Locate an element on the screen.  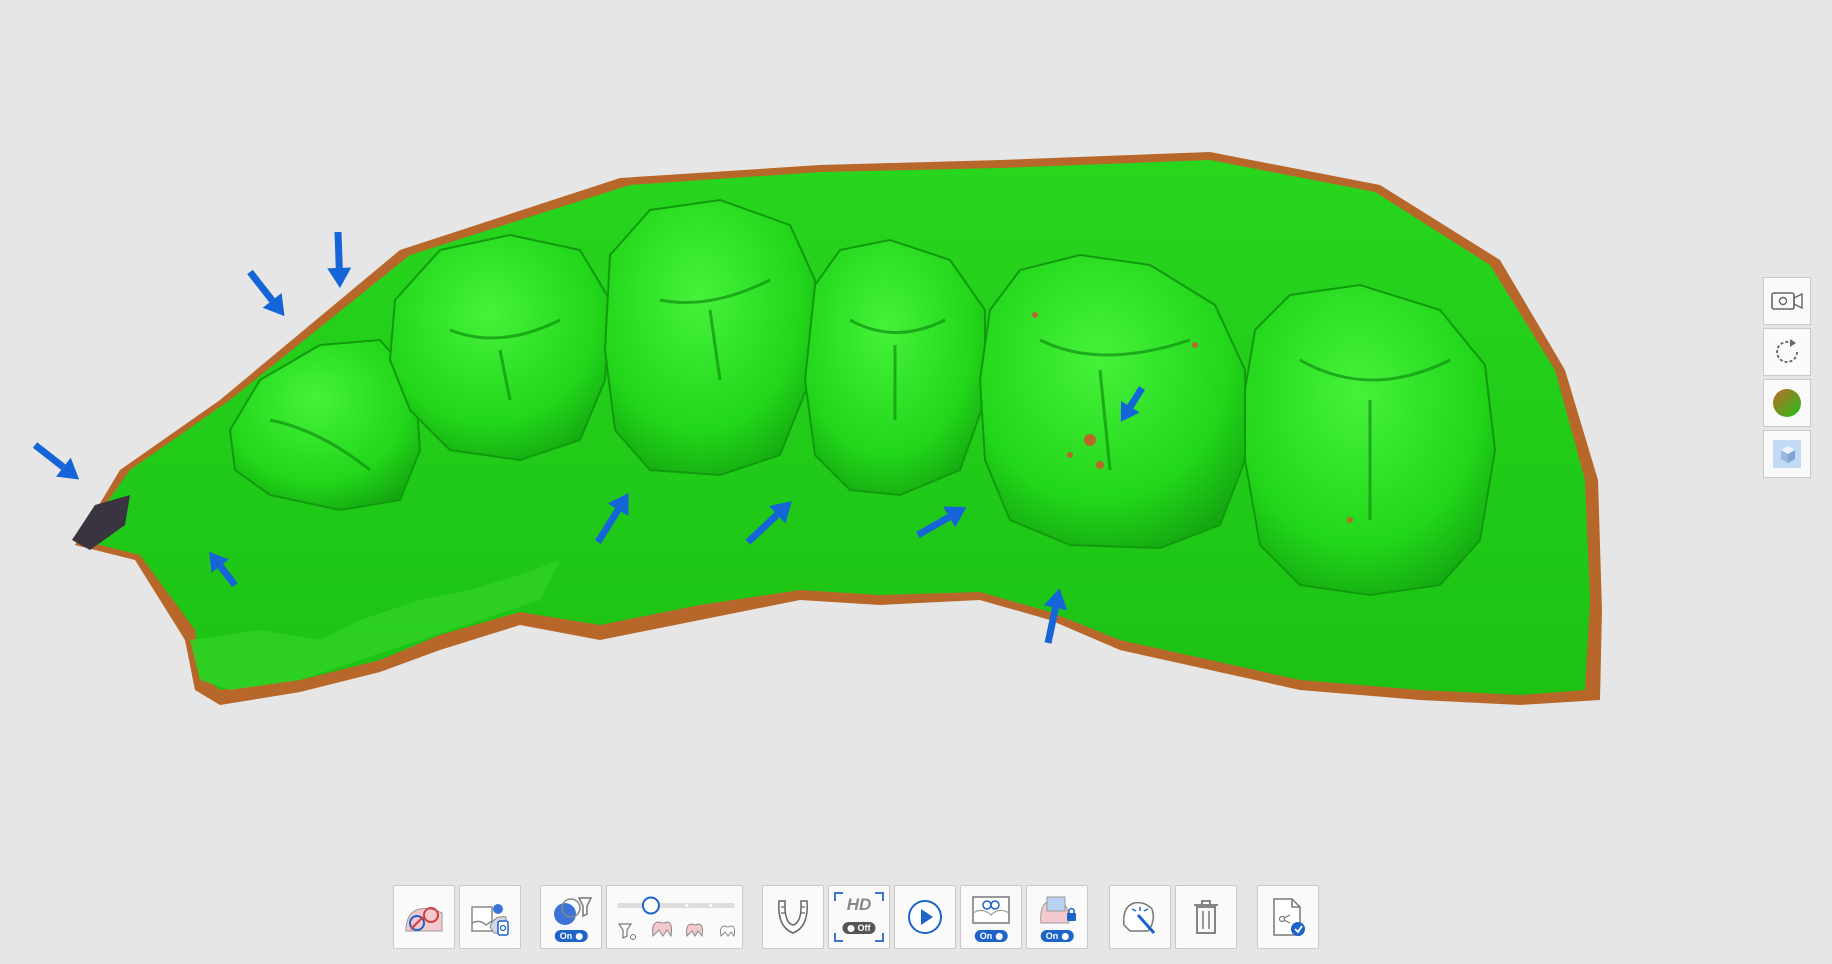
arch-icon is located at coordinates (793, 917).